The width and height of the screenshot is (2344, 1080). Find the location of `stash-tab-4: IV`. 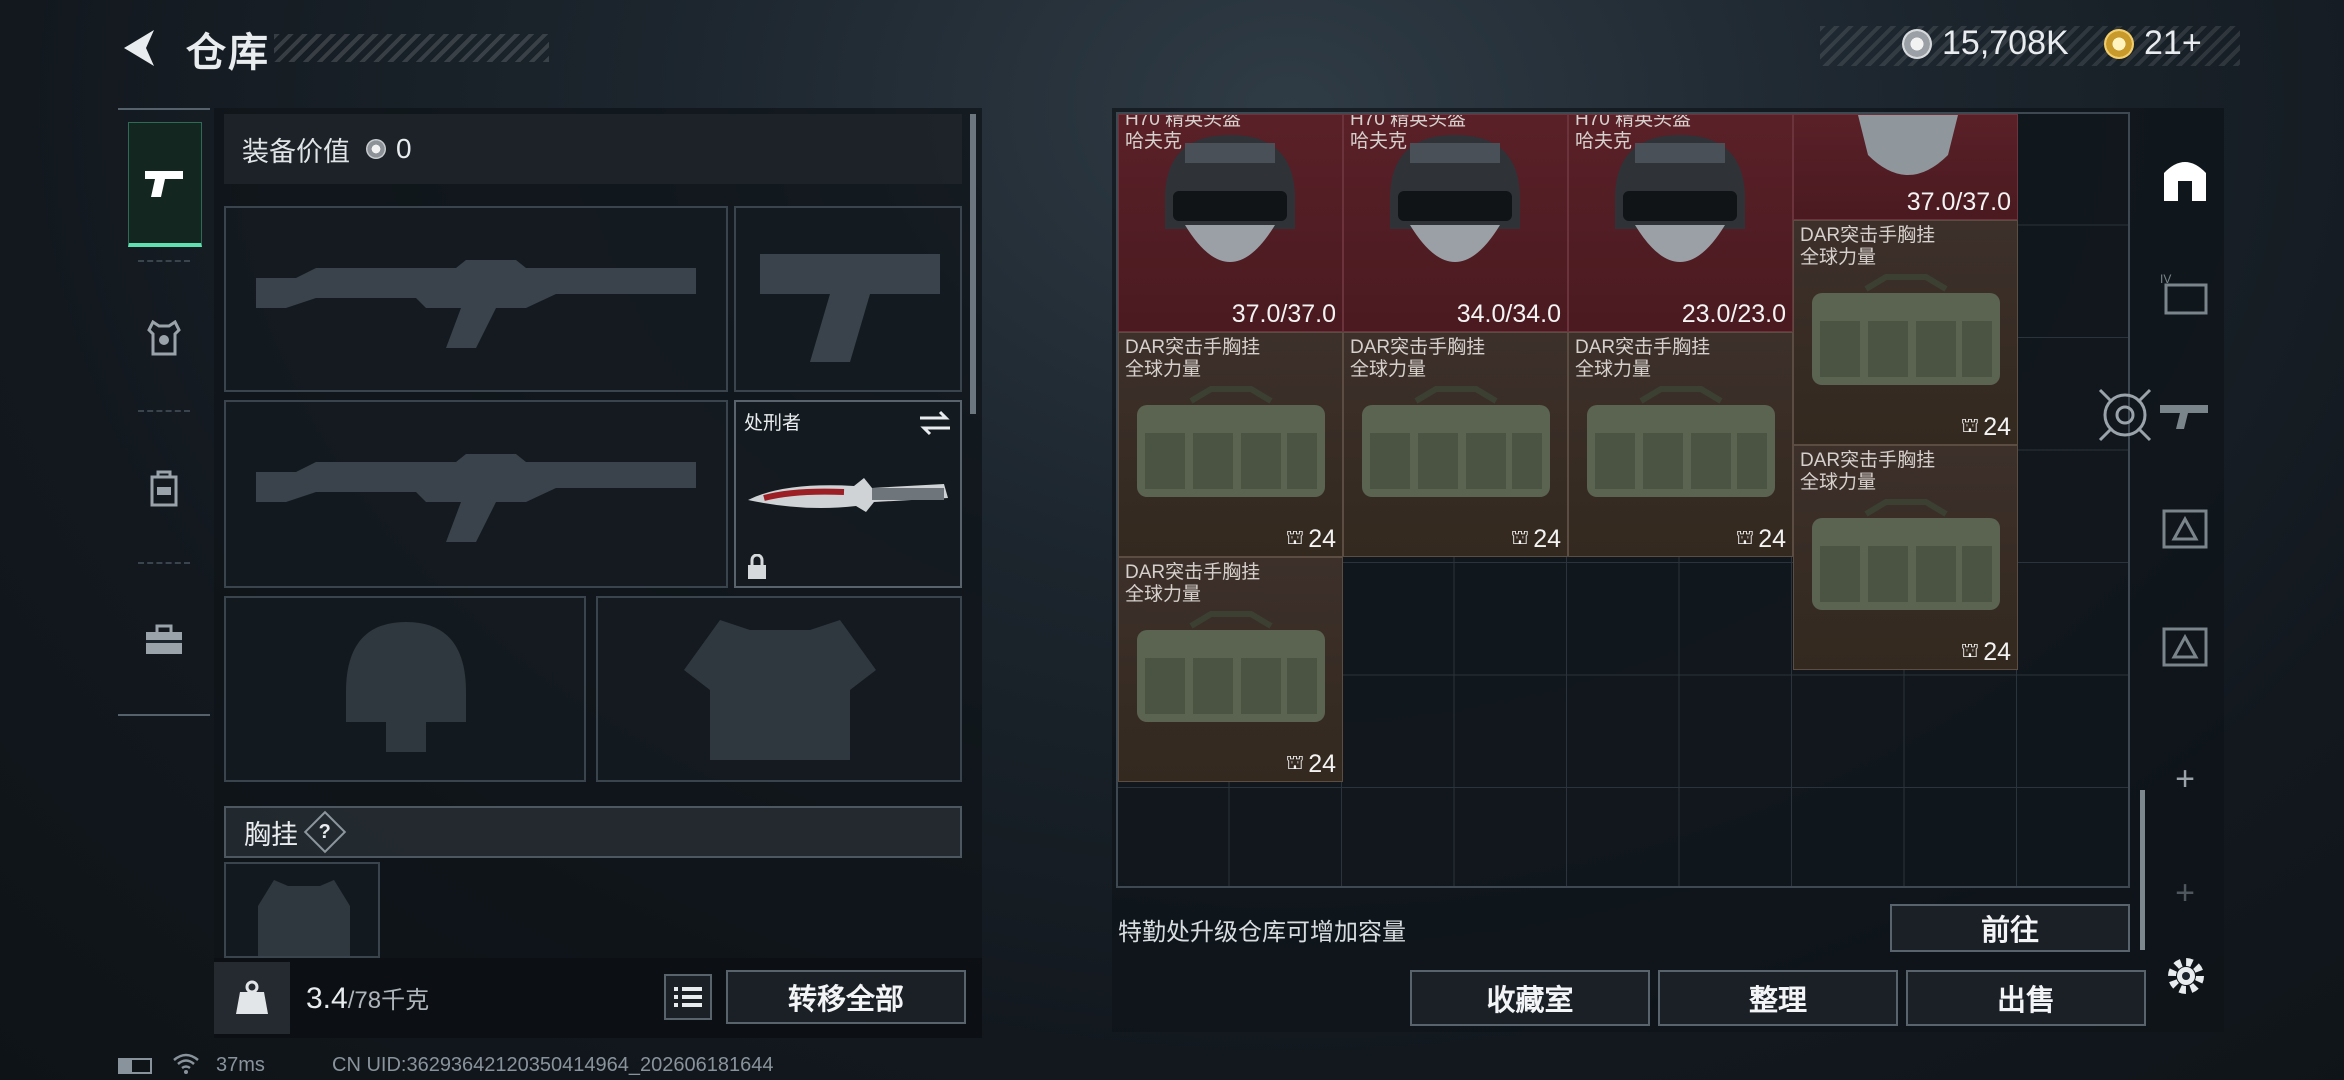

stash-tab-4: IV is located at coordinates (2185, 293).